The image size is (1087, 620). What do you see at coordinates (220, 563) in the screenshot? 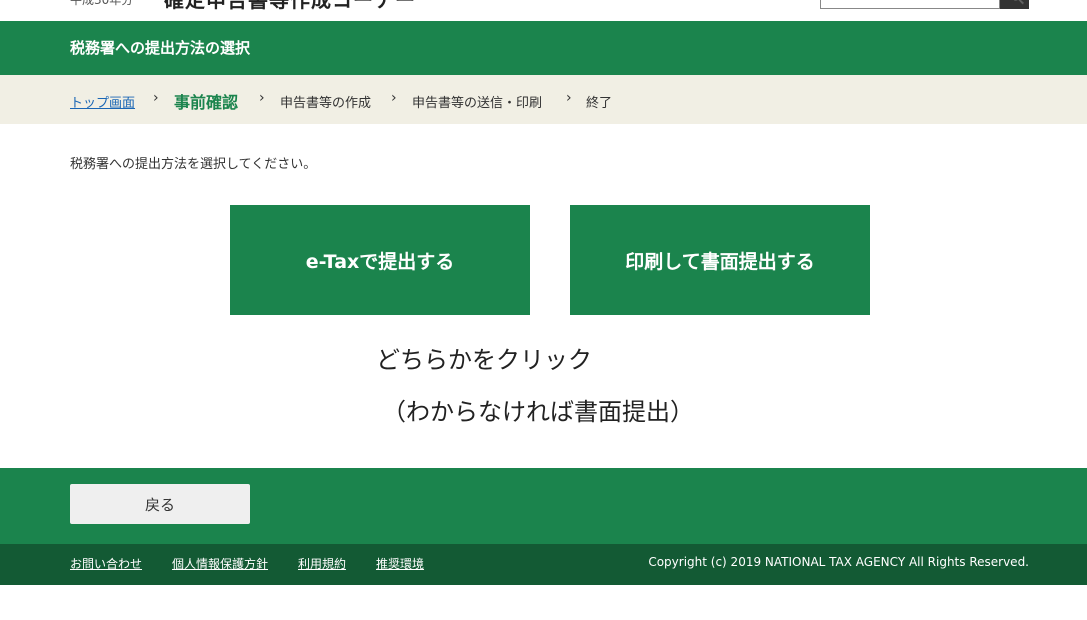
I see `footer-link-privacy: 個人情報保護方針` at bounding box center [220, 563].